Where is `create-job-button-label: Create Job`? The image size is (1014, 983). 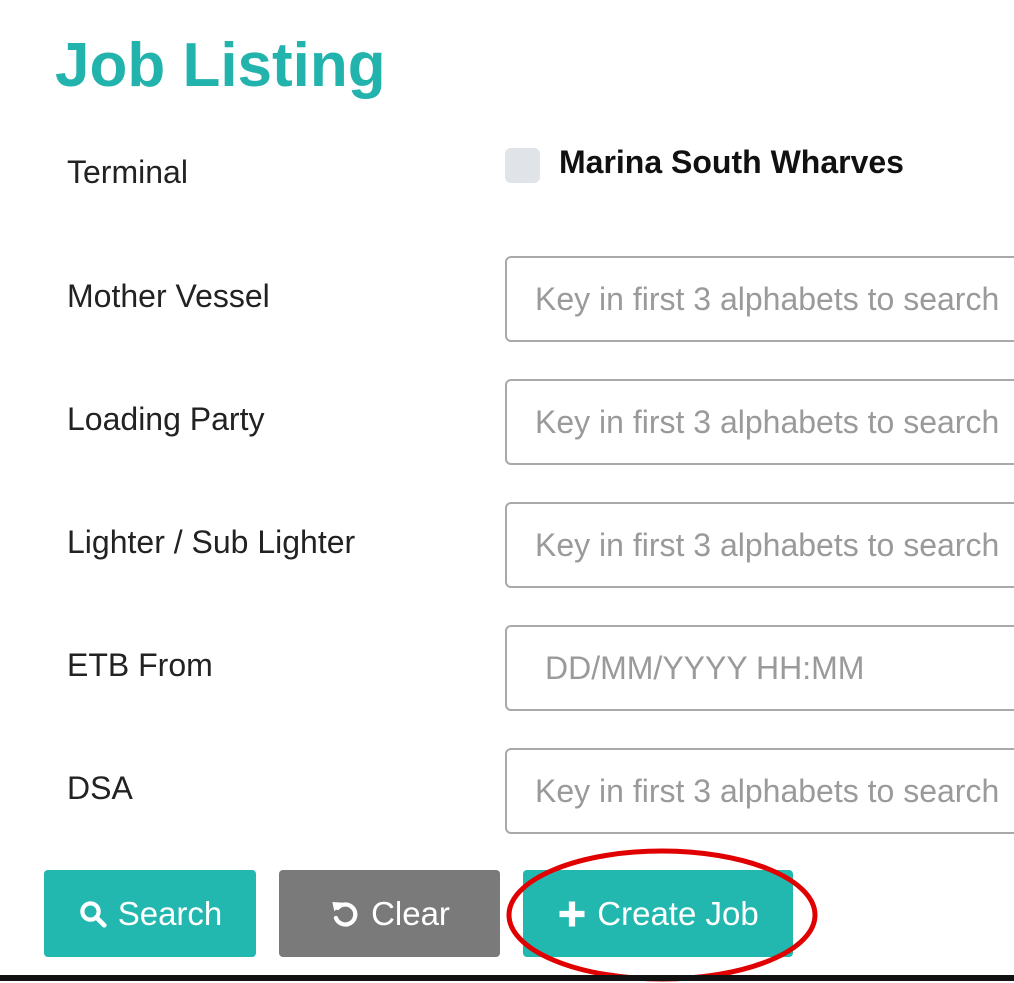
create-job-button-label: Create Job is located at coordinates (678, 913).